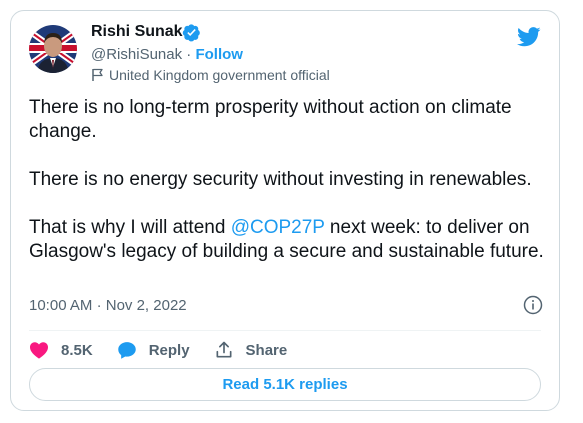 This screenshot has height=423, width=583. I want to click on avatar, so click(53, 49).